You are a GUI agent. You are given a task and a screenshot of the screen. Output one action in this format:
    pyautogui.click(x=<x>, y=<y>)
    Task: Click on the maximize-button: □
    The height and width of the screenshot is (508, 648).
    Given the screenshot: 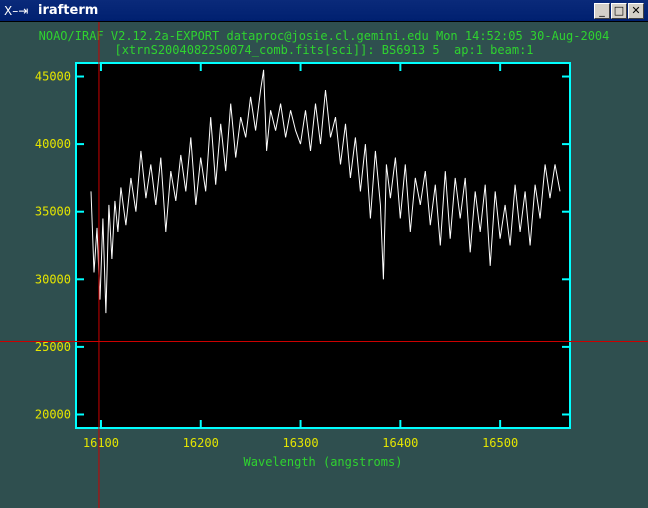 What is the action you would take?
    pyautogui.click(x=619, y=11)
    